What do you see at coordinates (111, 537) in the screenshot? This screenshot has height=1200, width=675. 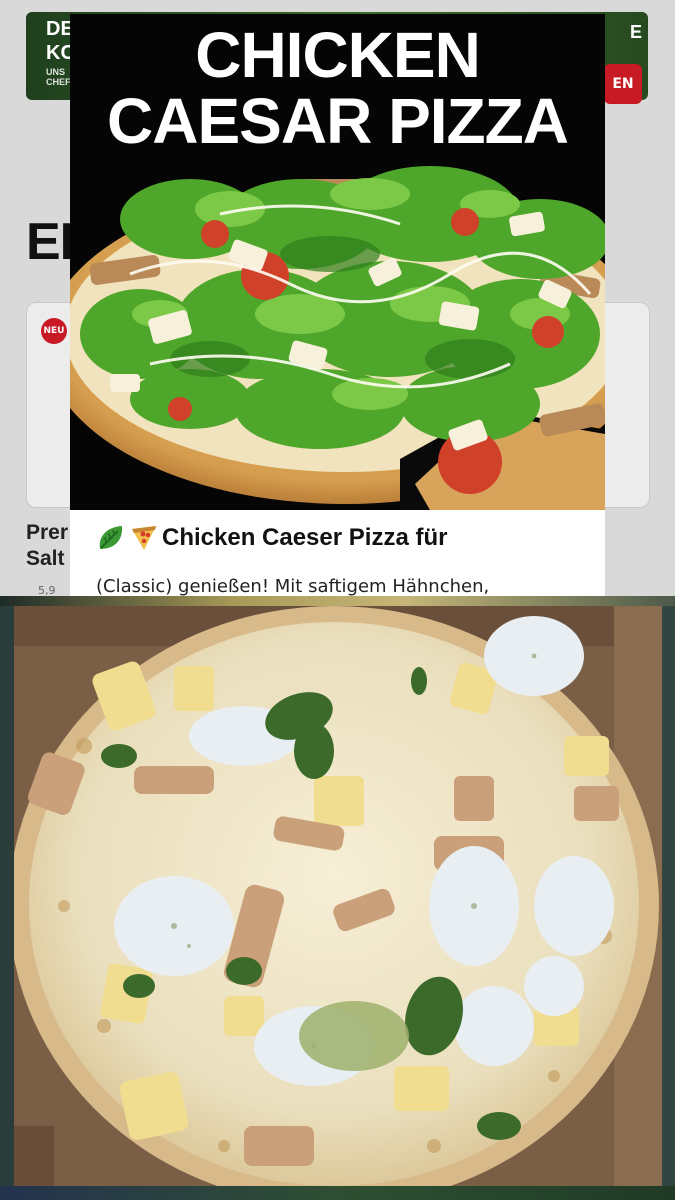 I see `leafy-green-icon` at bounding box center [111, 537].